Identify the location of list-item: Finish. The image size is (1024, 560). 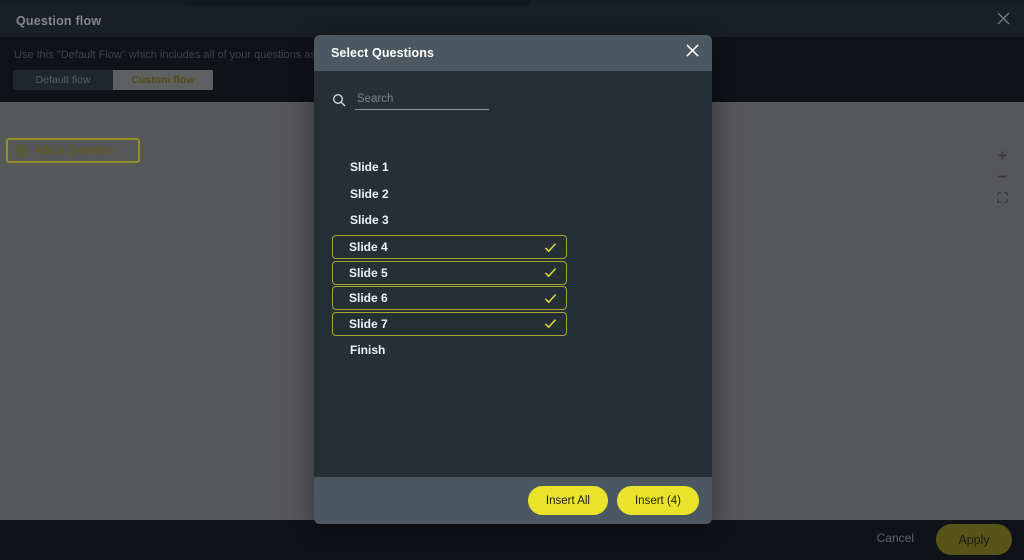
(513, 350).